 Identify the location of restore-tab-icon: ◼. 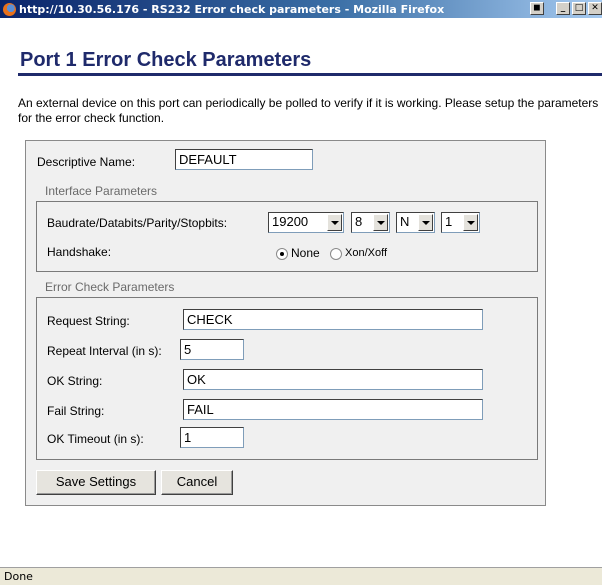
(537, 8).